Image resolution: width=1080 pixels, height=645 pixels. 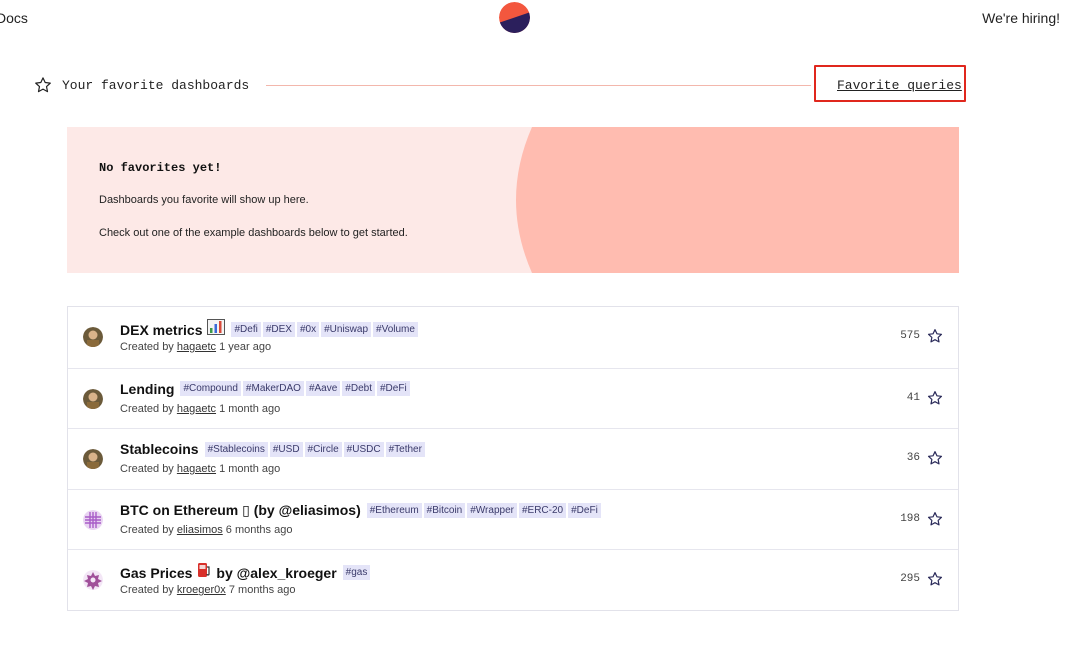 What do you see at coordinates (358, 389) in the screenshot?
I see `tag: #Debt` at bounding box center [358, 389].